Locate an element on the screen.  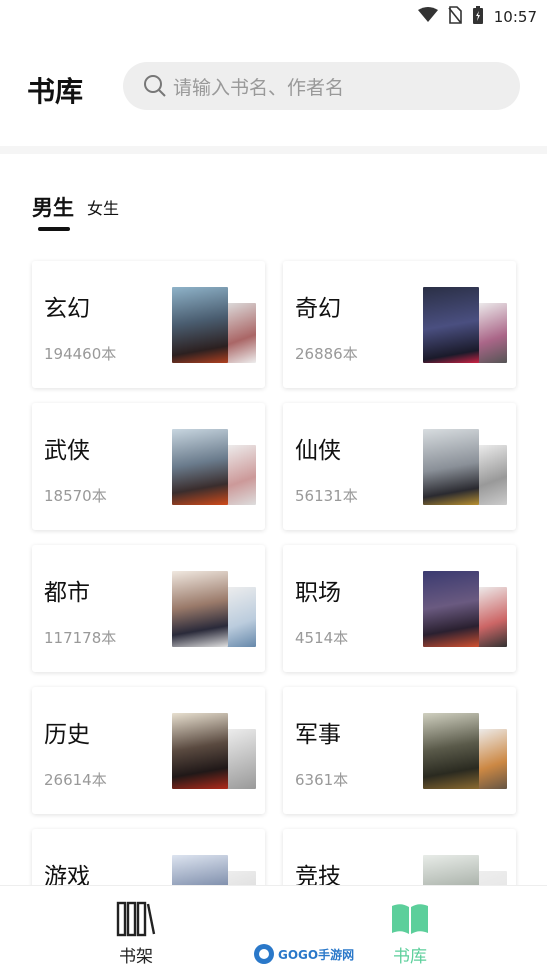
tab-male: 男生 is located at coordinates (53, 211).